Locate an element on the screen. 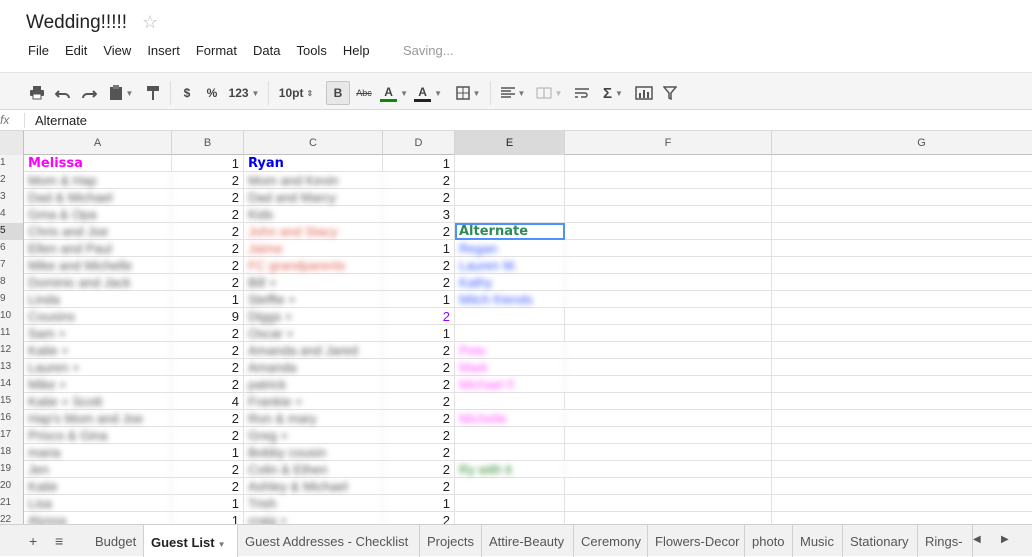 This screenshot has height=557, width=1032. cell-a: Lauren + is located at coordinates (98, 367).